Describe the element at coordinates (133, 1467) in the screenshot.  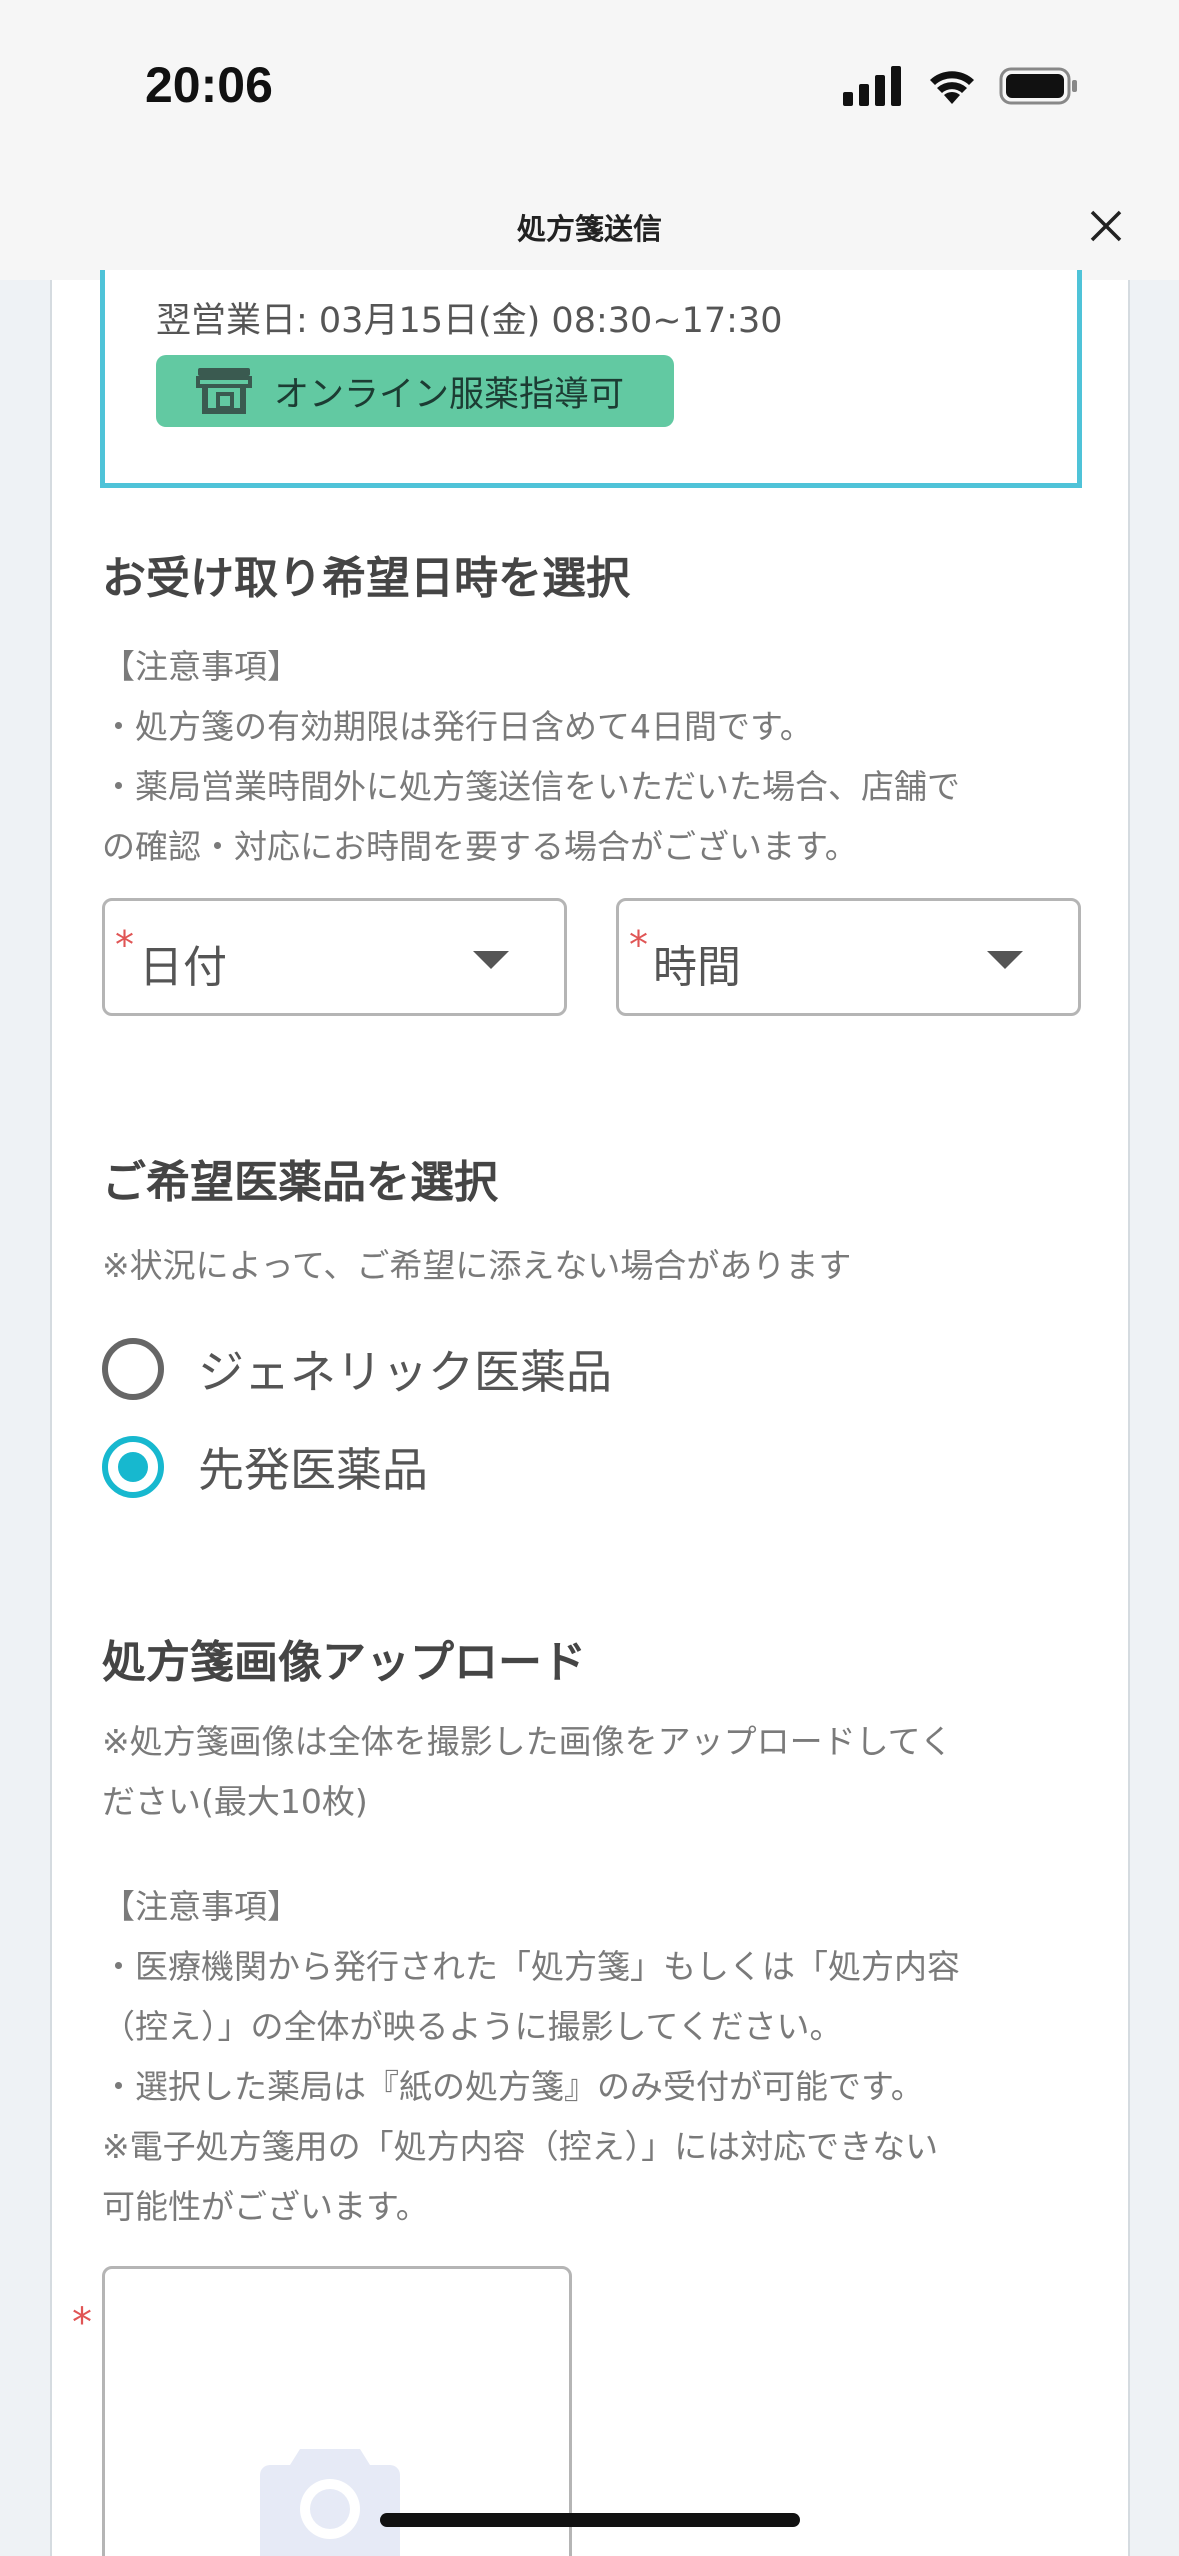
I see `radio-button-checked` at that location.